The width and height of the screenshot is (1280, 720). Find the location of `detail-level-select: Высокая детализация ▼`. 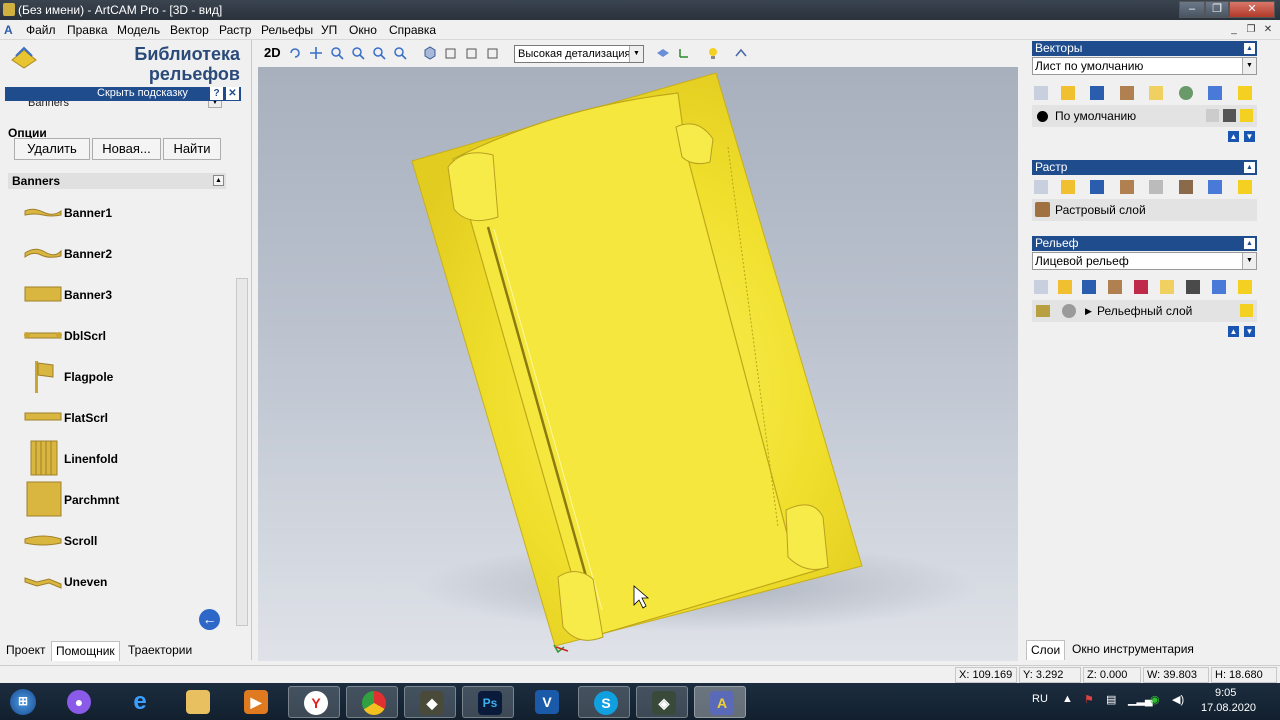

detail-level-select: Высокая детализация ▼ is located at coordinates (579, 54).